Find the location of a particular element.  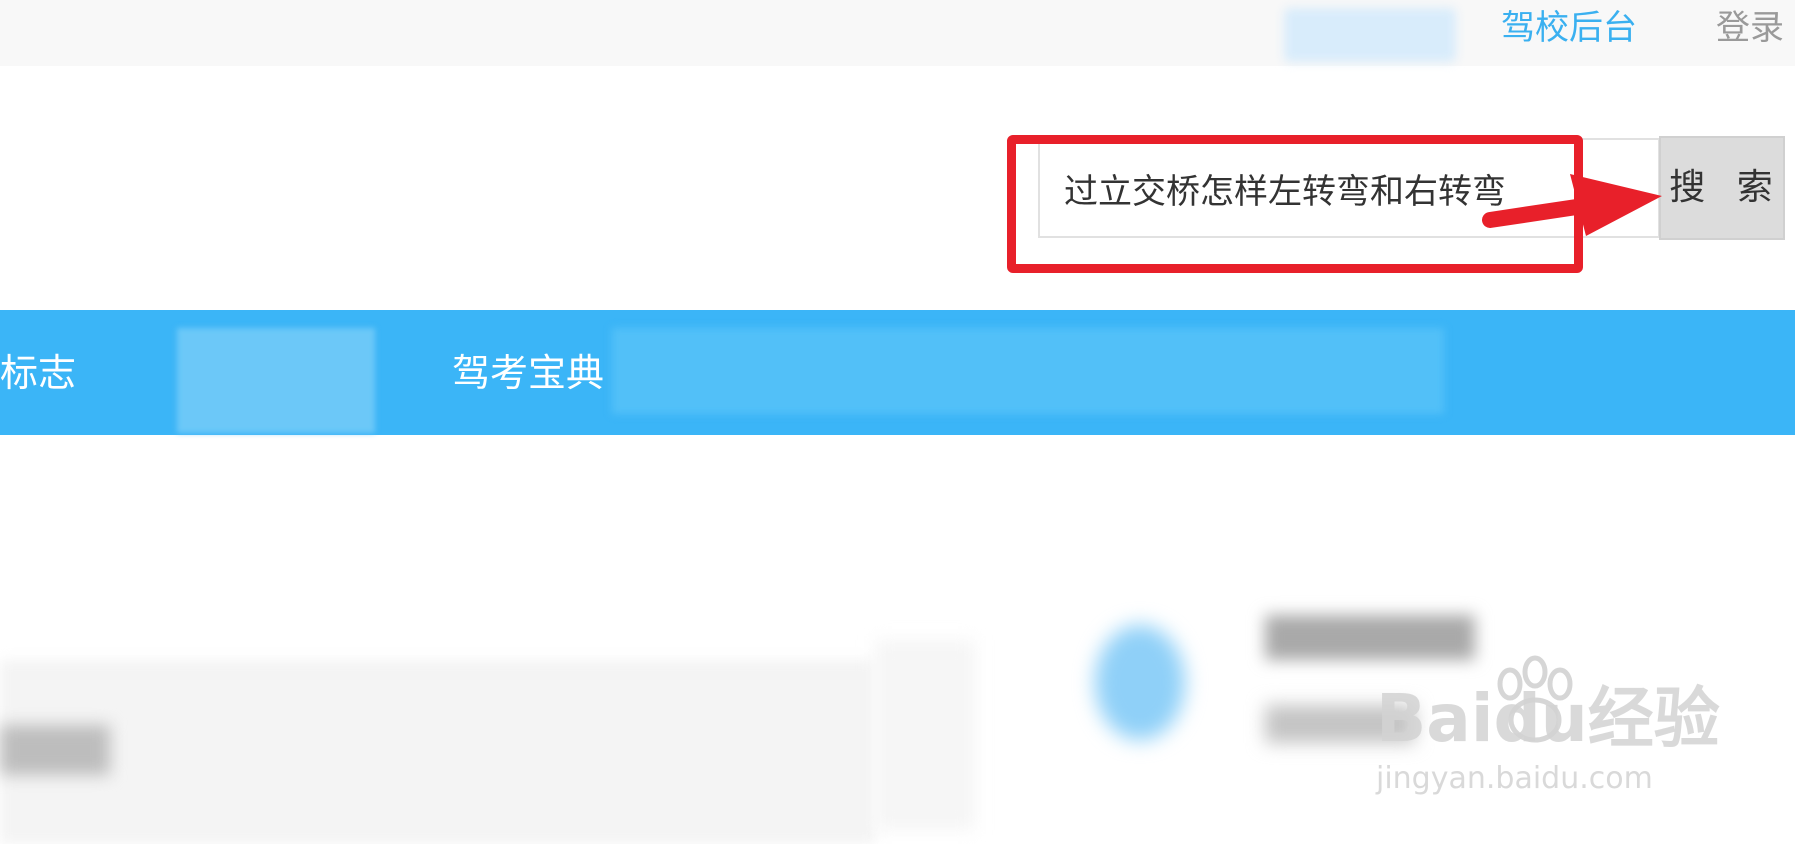

top-bar: 驾校后台 登录 is located at coordinates (897, 33).